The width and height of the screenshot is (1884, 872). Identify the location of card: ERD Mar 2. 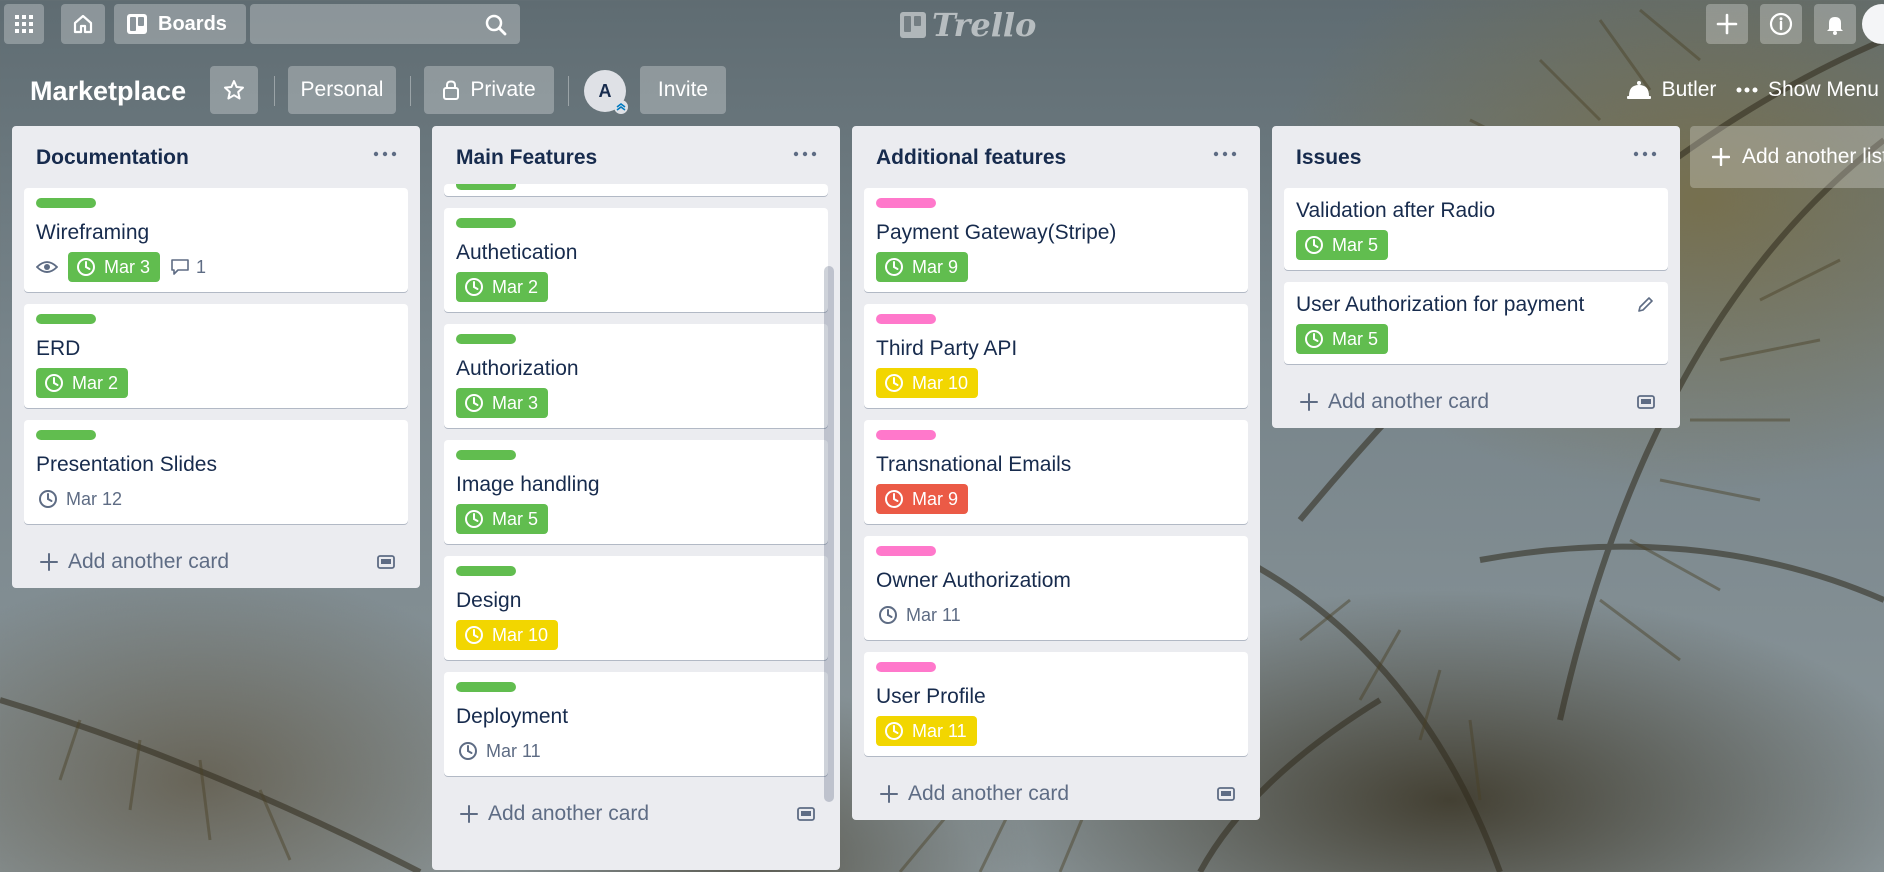
(216, 356).